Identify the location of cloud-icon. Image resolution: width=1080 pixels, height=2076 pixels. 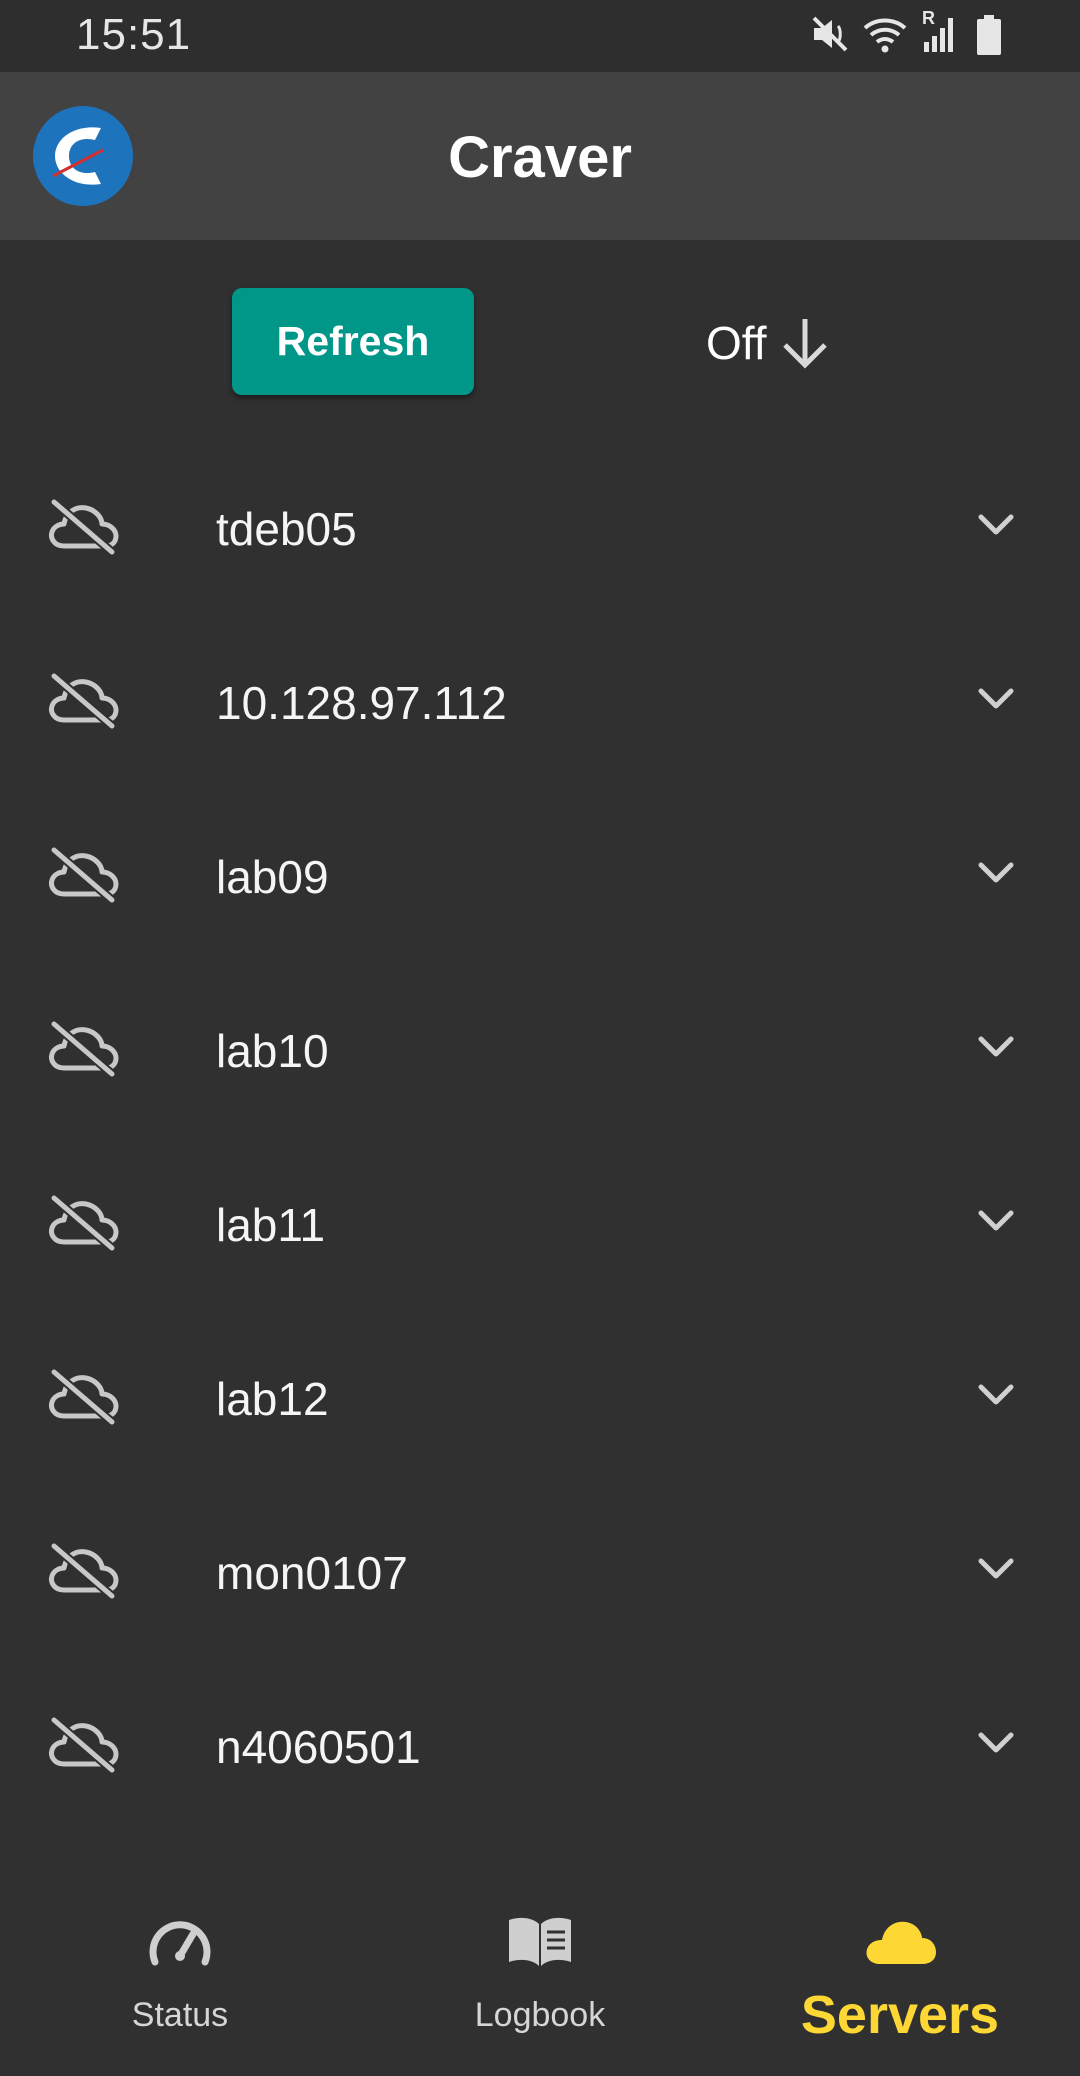
(901, 1942).